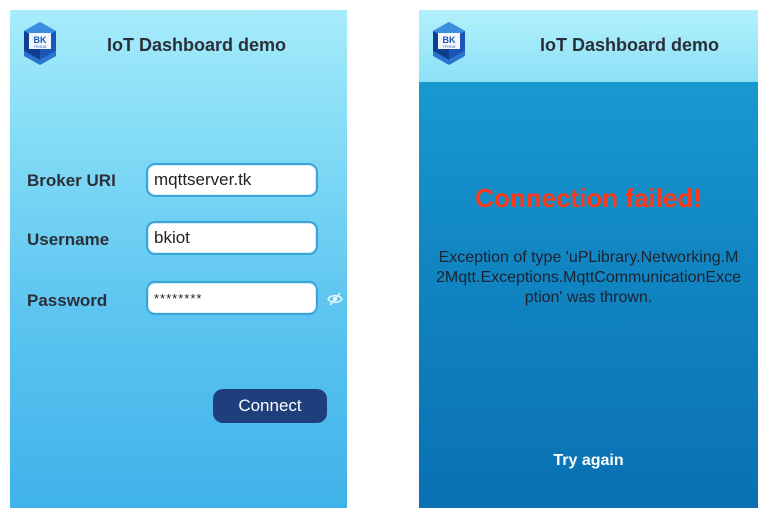 The height and width of the screenshot is (510, 767). Describe the element at coordinates (589, 461) in the screenshot. I see `try-again-button: Try again` at that location.